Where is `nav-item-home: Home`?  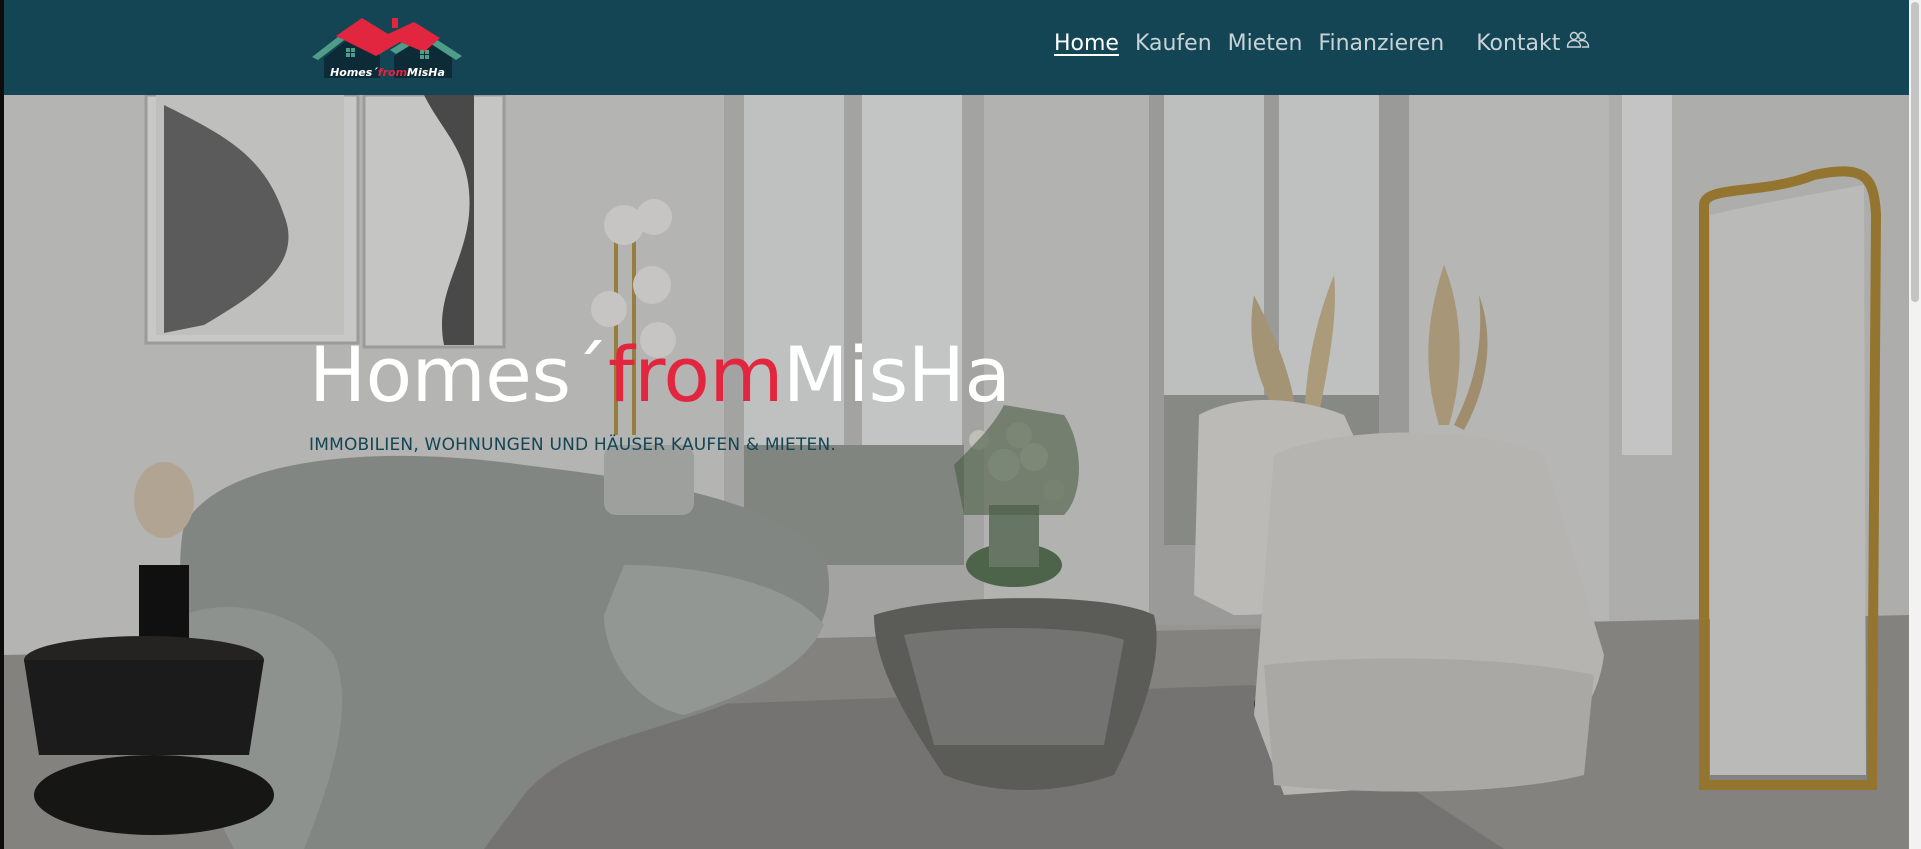 nav-item-home: Home is located at coordinates (1086, 44).